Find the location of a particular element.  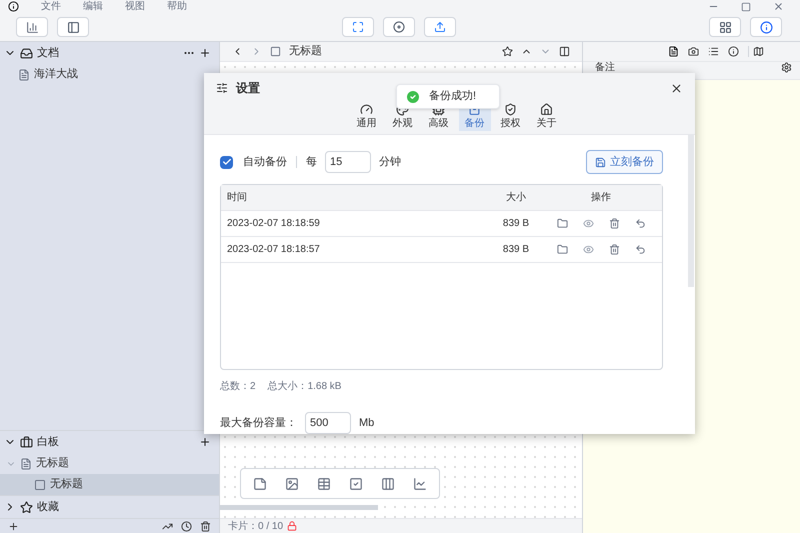

table-cell-text: 2023-02-07 18:18:57 is located at coordinates (274, 250).